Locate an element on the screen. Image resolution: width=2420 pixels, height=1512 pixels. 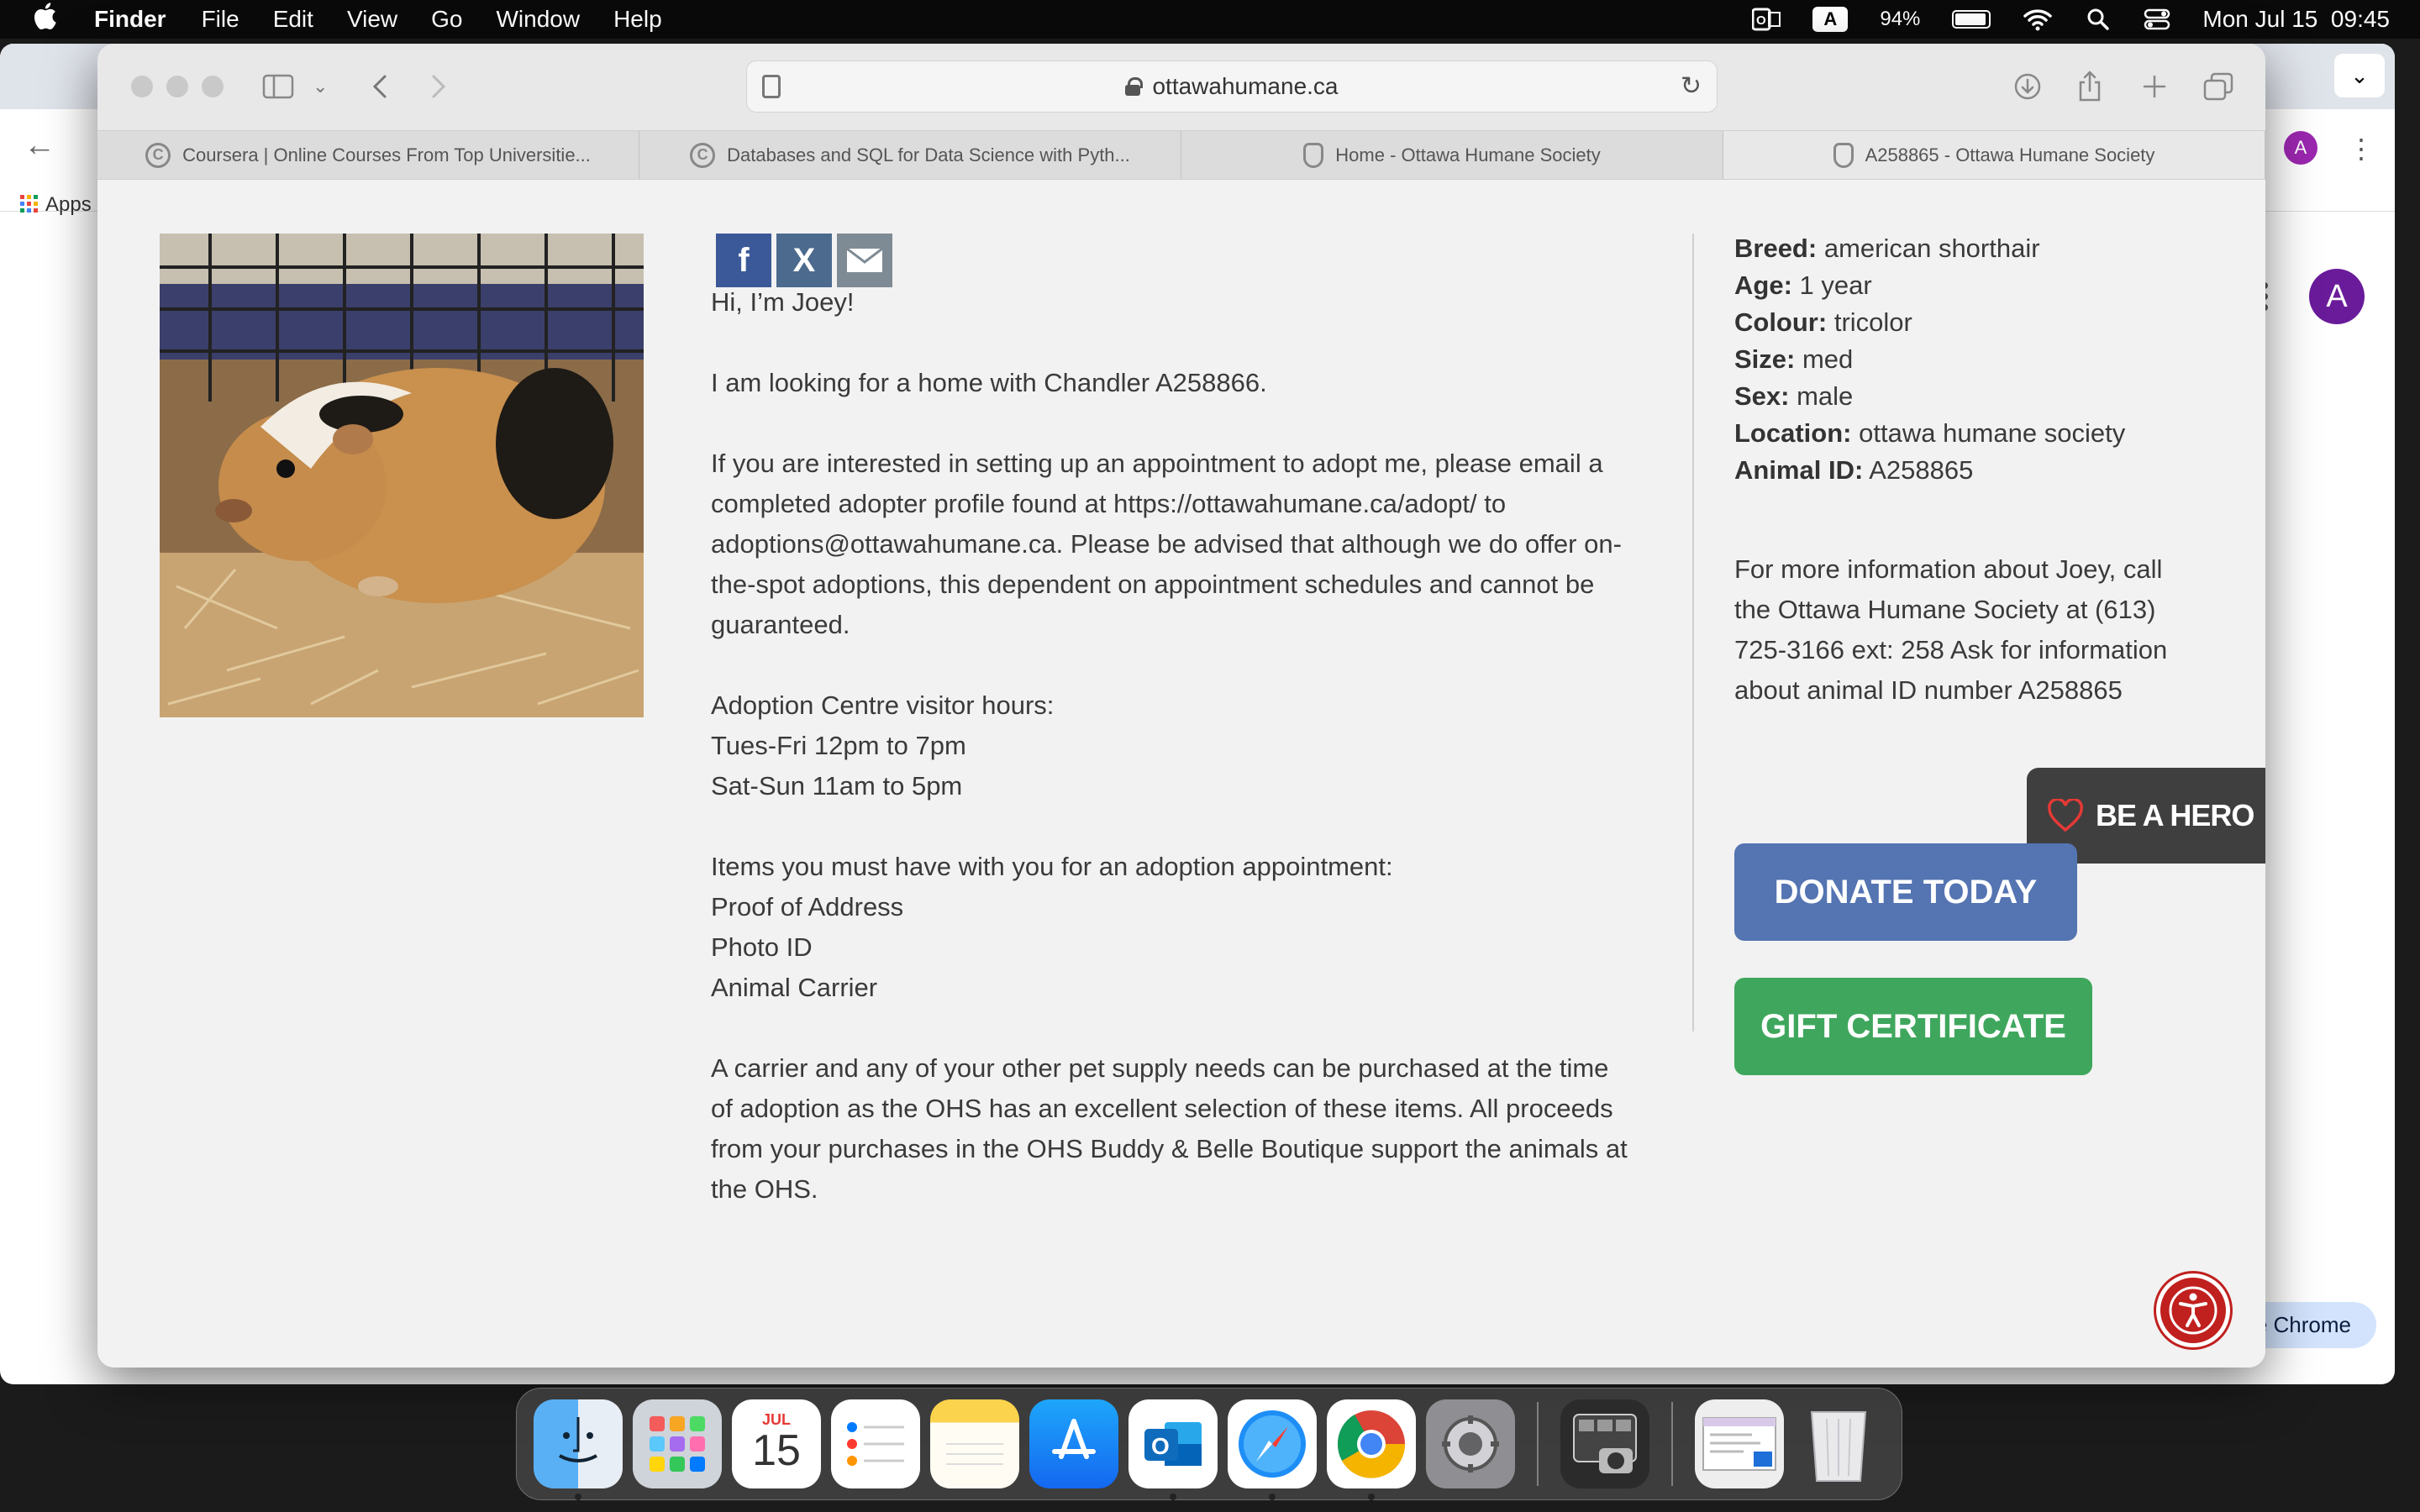
address-url: ottawahumane.ca is located at coordinates (1245, 86).